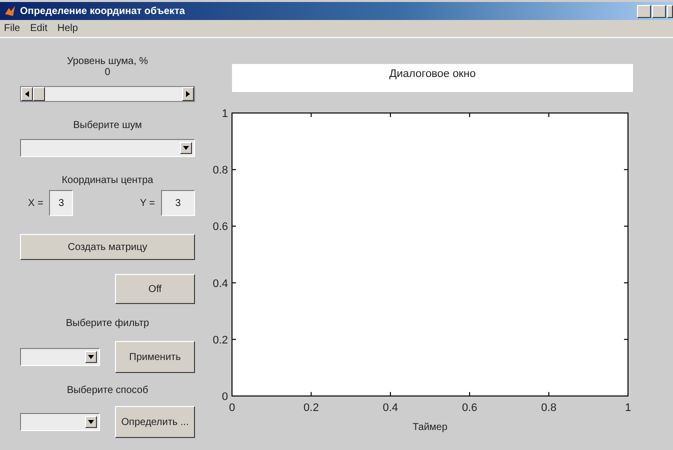 This screenshot has width=673, height=450. Describe the element at coordinates (67, 28) in the screenshot. I see `menu-item: Help` at that location.